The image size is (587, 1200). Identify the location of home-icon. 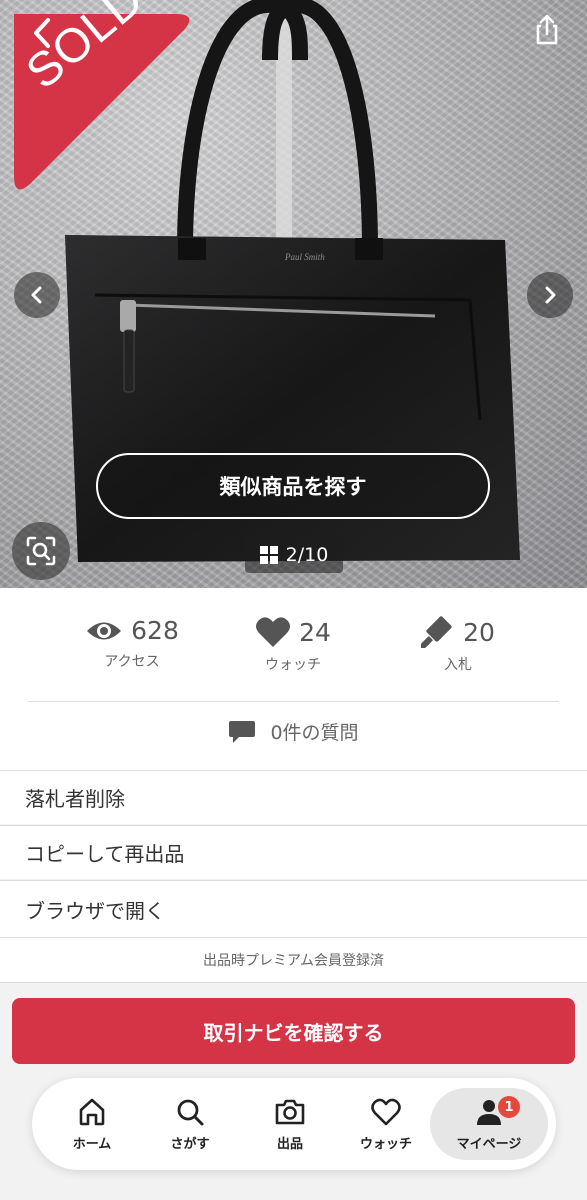
(92, 1111).